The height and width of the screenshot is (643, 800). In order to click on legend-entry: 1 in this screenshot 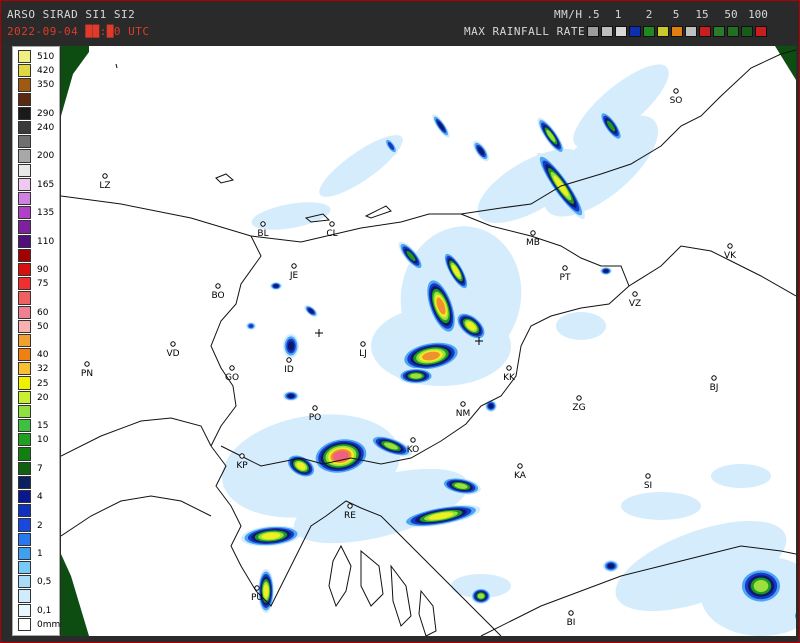, I will do `click(37, 553)`.